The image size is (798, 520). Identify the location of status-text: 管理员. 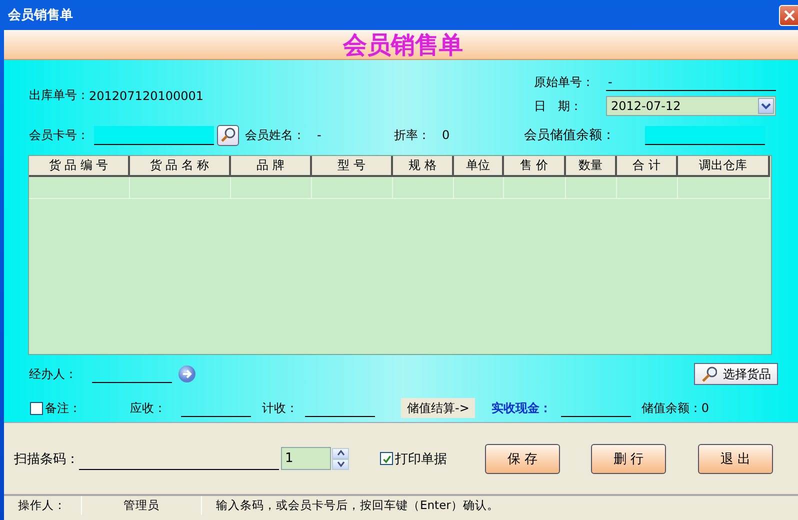
(142, 505).